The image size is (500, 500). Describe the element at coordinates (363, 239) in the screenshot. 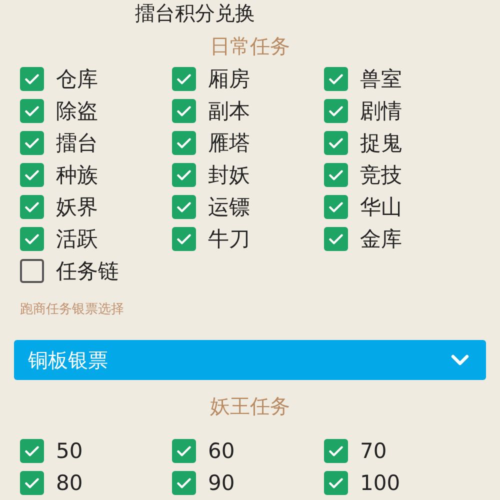

I see `task-checkbox: 金库` at that location.